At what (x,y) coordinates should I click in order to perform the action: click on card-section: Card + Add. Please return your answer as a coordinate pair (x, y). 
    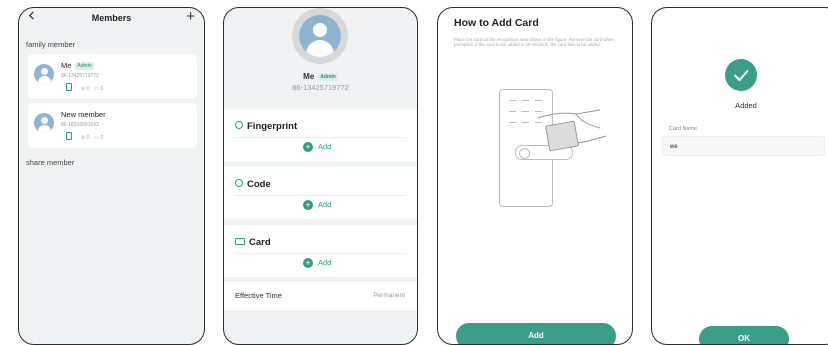
    Looking at the image, I should click on (320, 251).